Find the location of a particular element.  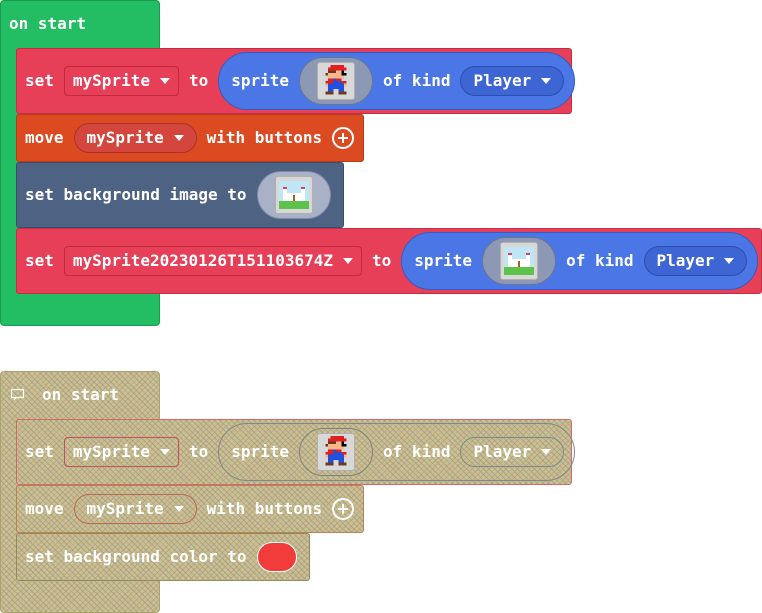

set-background-color-label: set background color to is located at coordinates (136, 556).